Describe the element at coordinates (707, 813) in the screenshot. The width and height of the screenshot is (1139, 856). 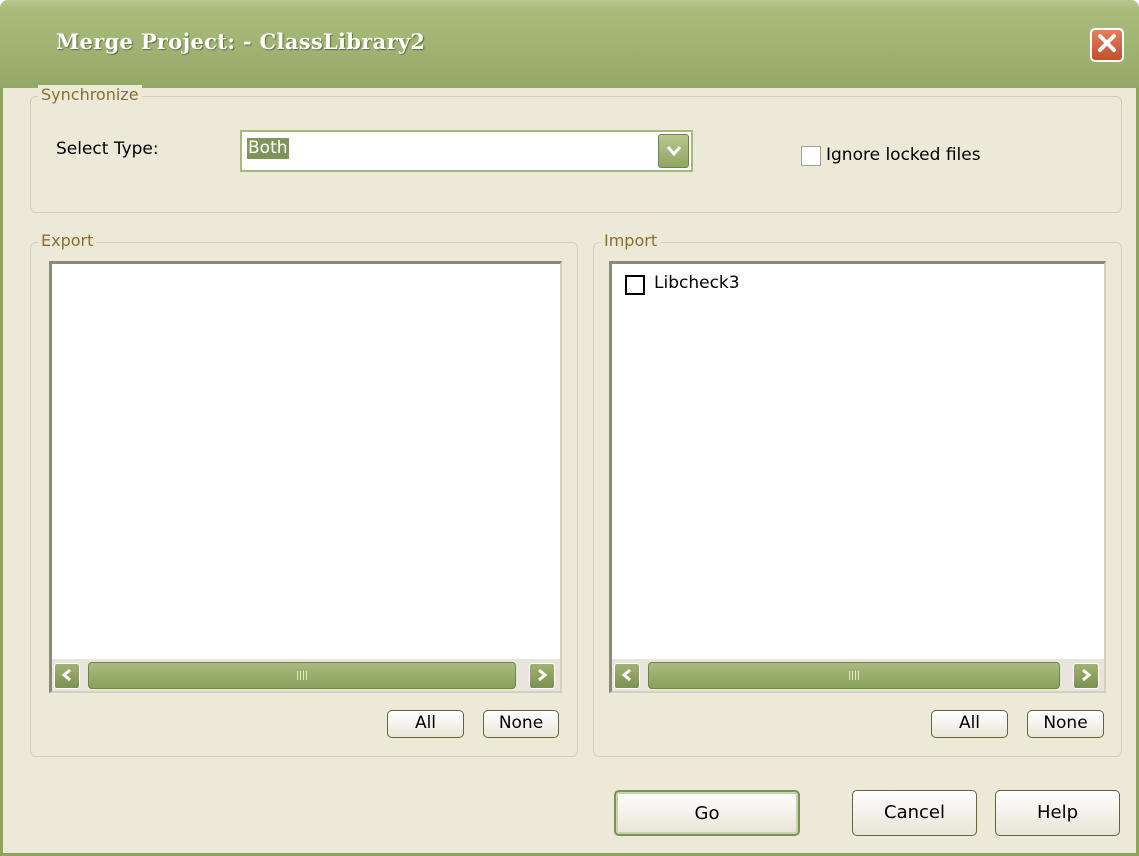
I see `go-button: Go` at that location.